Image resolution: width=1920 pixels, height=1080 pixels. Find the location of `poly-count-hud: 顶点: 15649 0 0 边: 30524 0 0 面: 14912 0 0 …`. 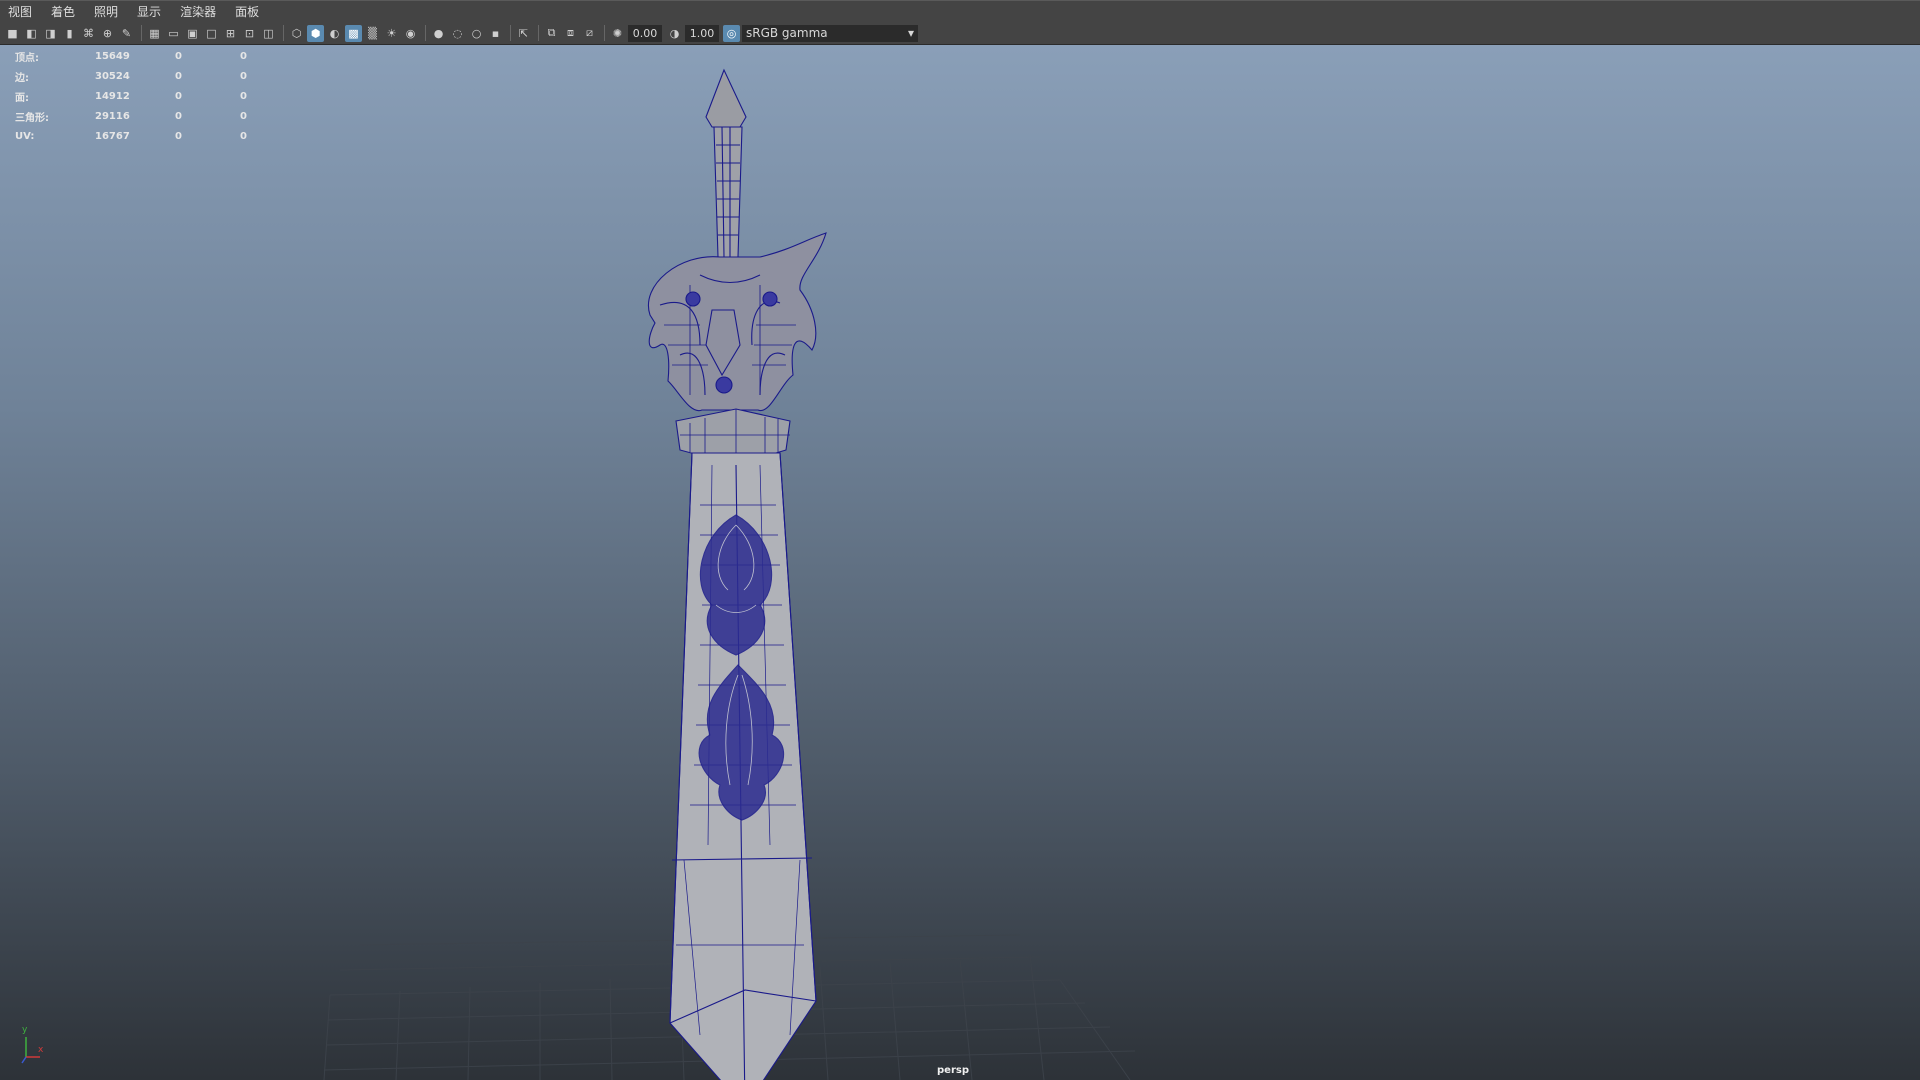

poly-count-hud: 顶点: 15649 0 0 边: 30524 0 0 面: 14912 0 0 … is located at coordinates (137, 96).